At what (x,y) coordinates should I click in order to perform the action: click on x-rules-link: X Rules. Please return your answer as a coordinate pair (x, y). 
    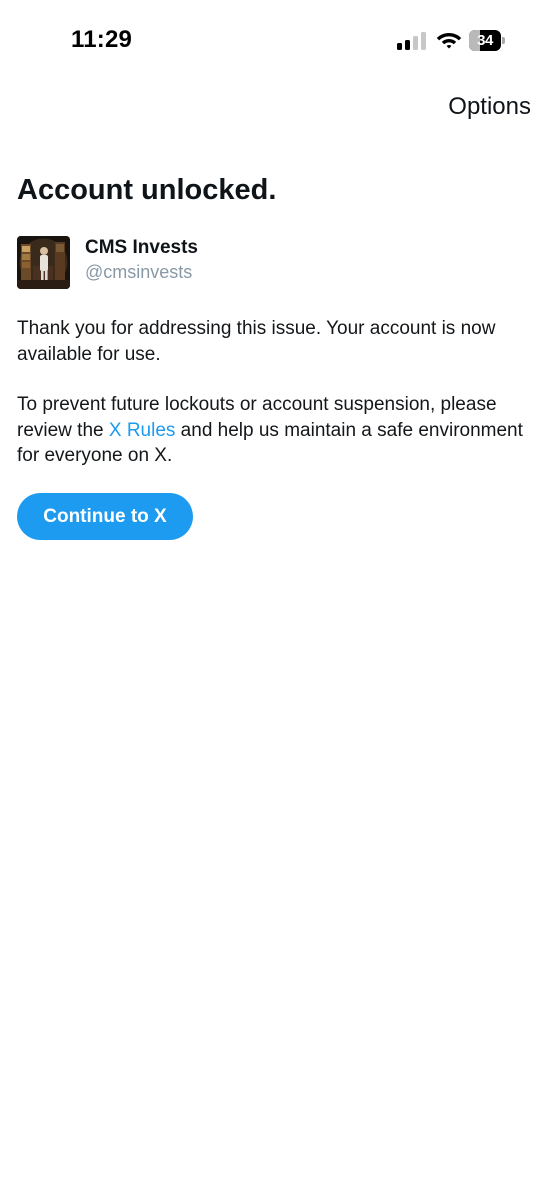
    Looking at the image, I should click on (142, 430).